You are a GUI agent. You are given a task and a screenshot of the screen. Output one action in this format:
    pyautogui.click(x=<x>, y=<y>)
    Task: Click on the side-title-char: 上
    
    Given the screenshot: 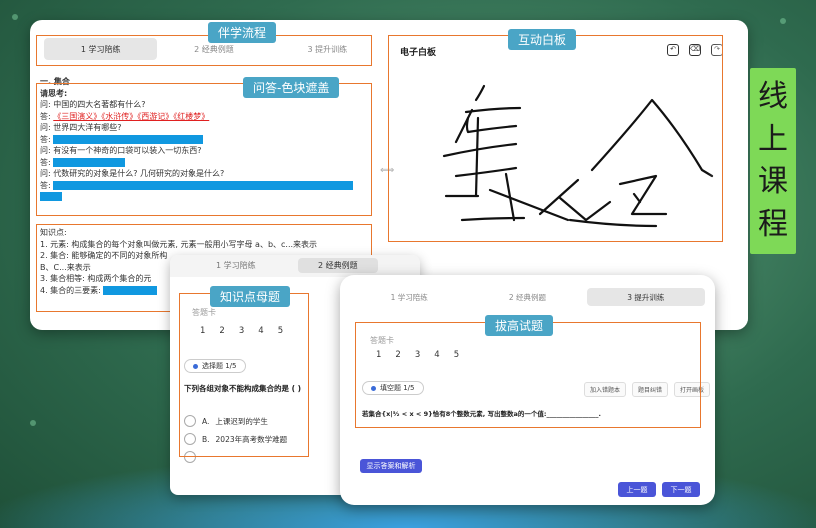 What is the action you would take?
    pyautogui.click(x=773, y=139)
    